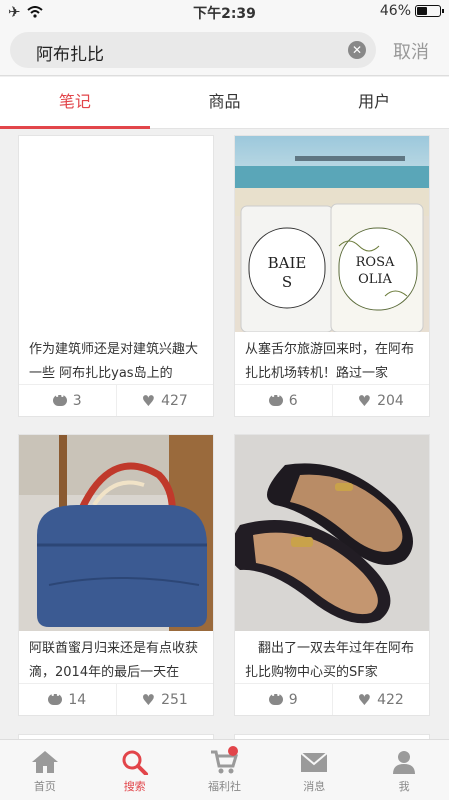  I want to click on comment-count: 9, so click(283, 699).